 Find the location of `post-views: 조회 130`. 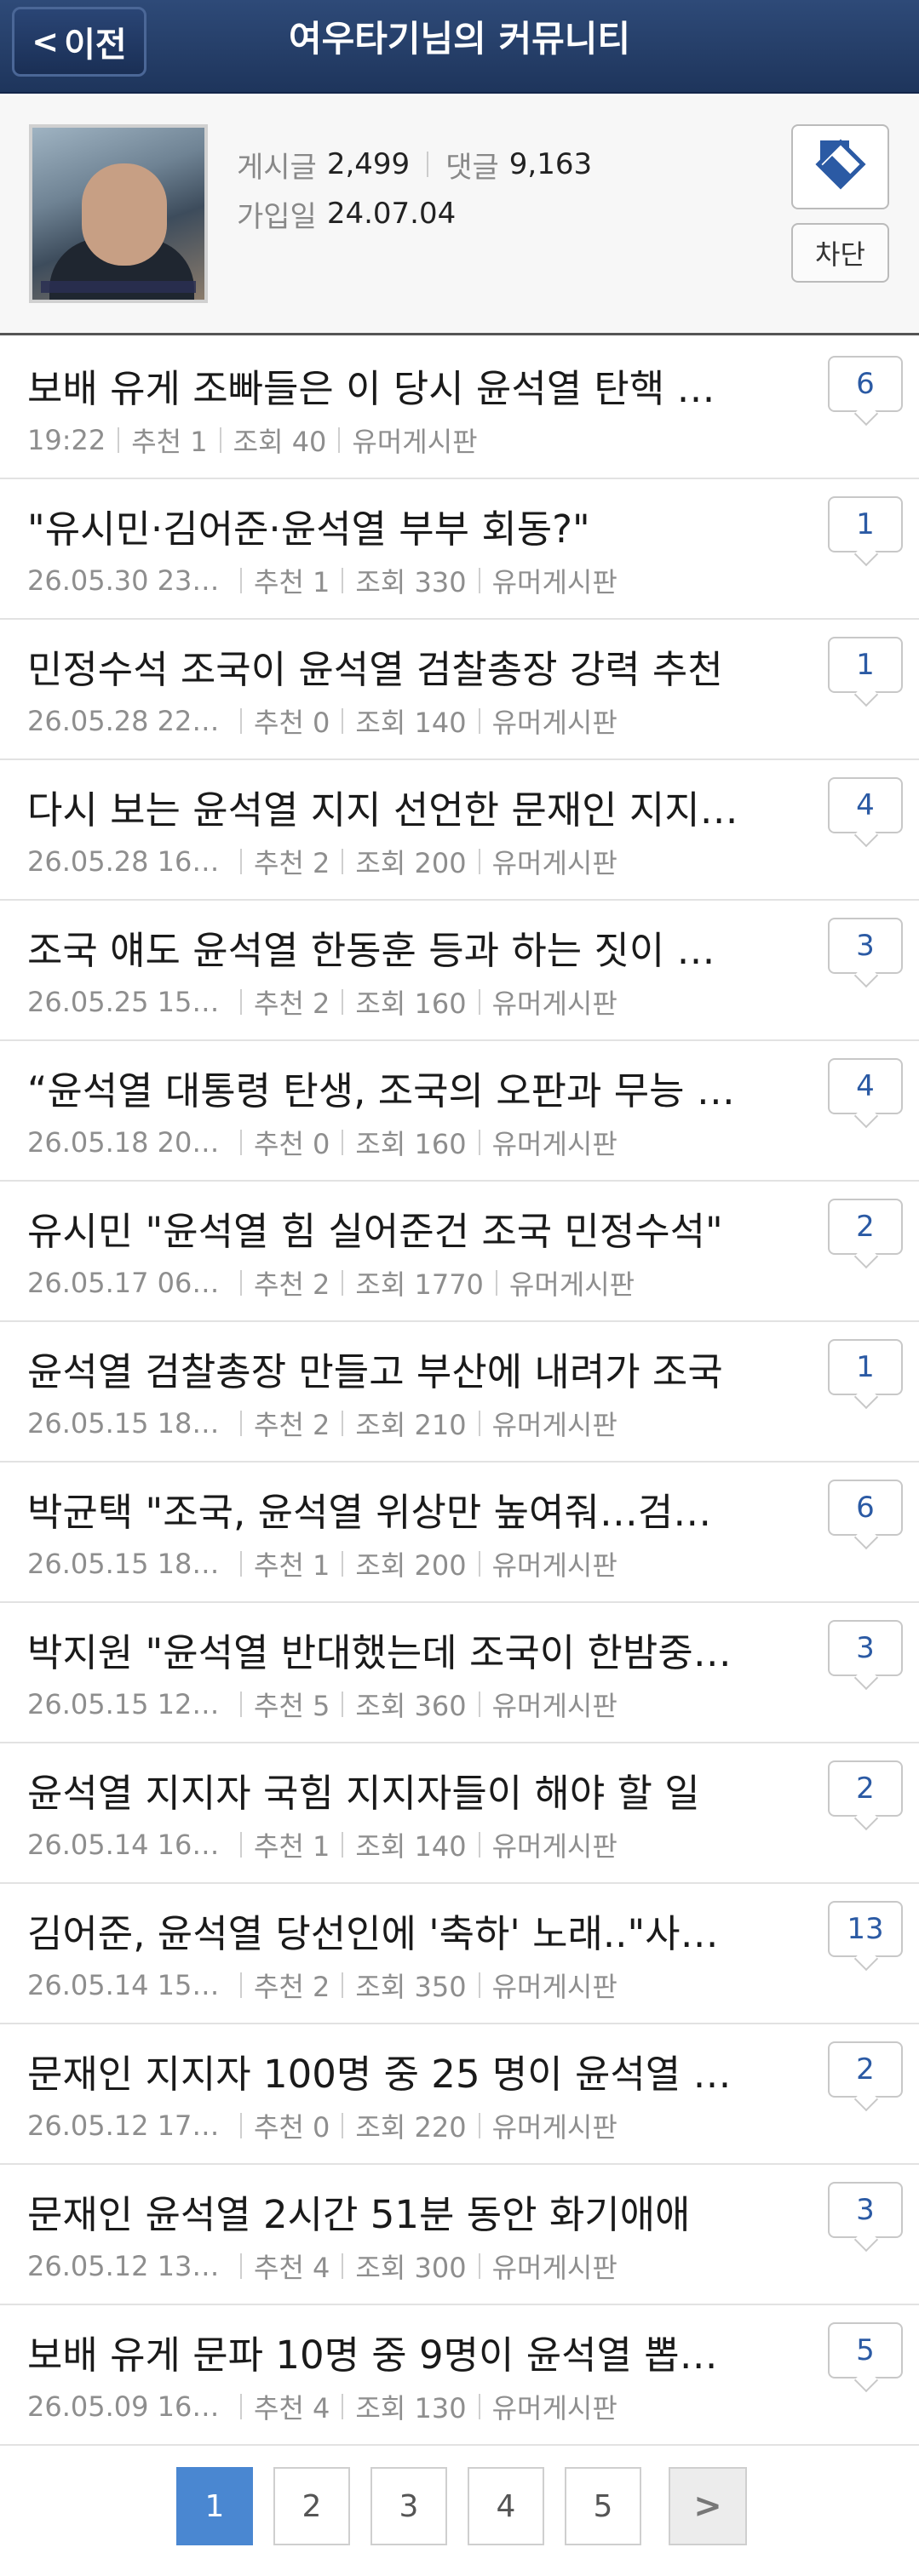

post-views: 조회 130 is located at coordinates (411, 2408).